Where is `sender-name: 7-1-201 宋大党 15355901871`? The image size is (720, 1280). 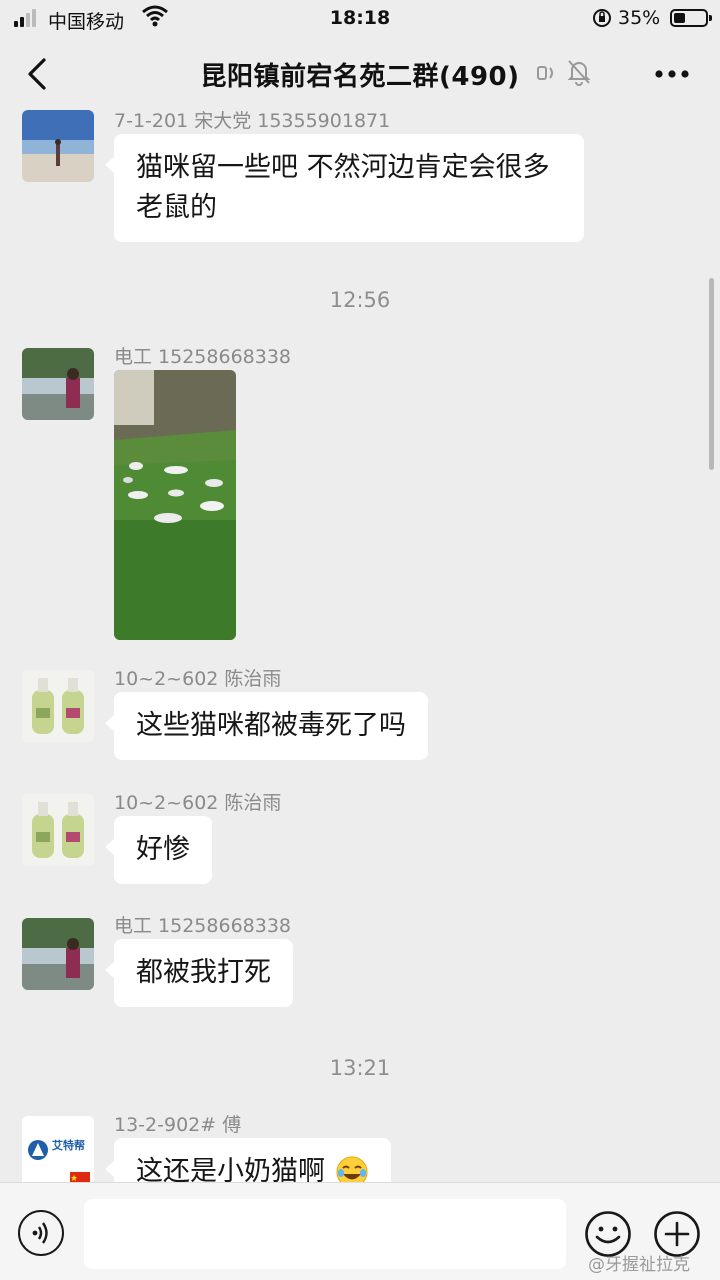
sender-name: 7-1-201 宋大党 15355901871 is located at coordinates (252, 121).